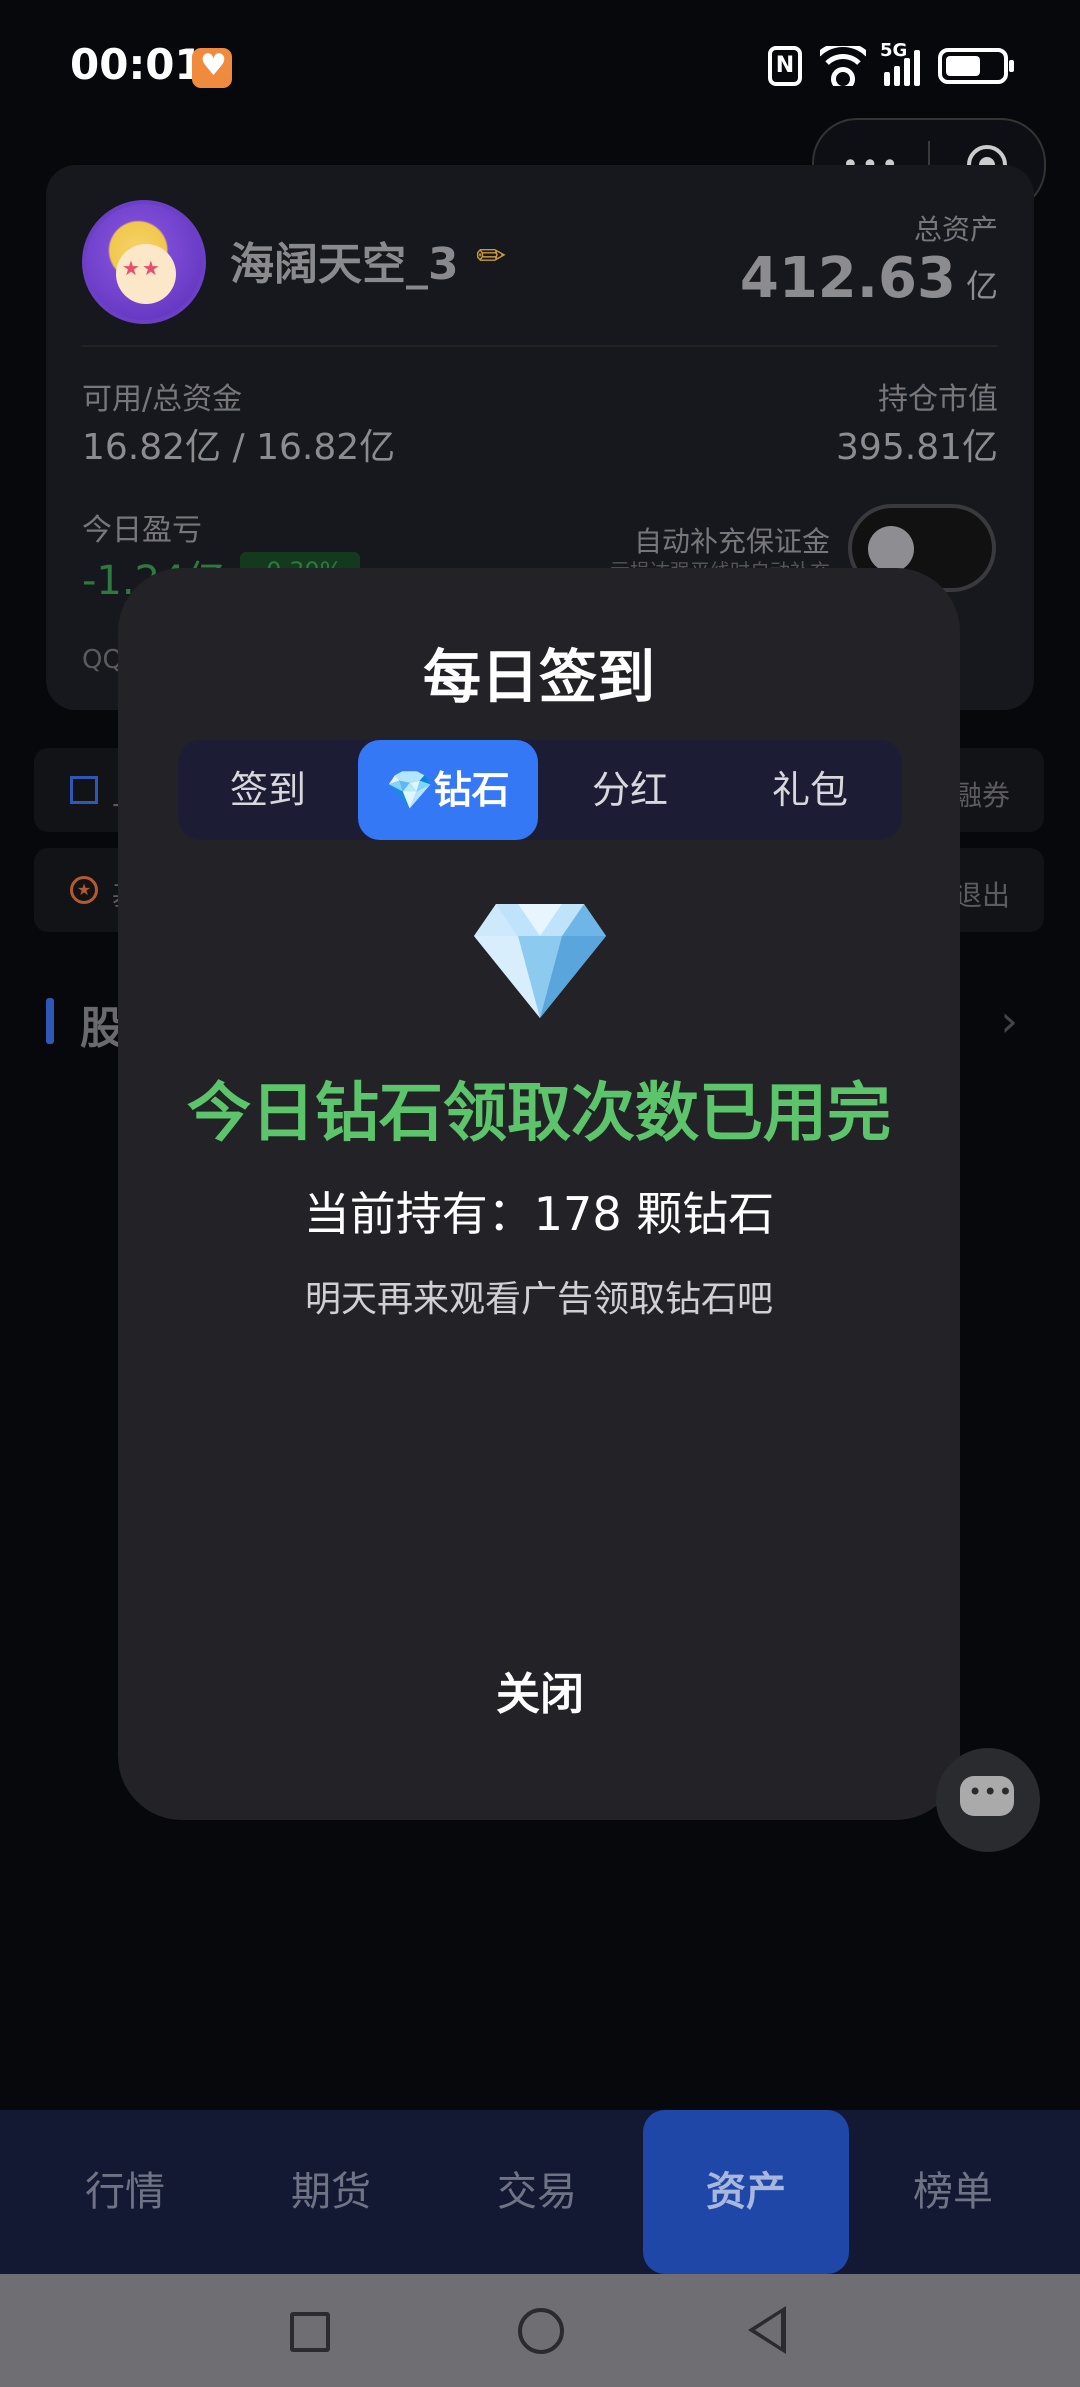 This screenshot has height=2387, width=1080. I want to click on status-icons: N 5G, so click(891, 64).